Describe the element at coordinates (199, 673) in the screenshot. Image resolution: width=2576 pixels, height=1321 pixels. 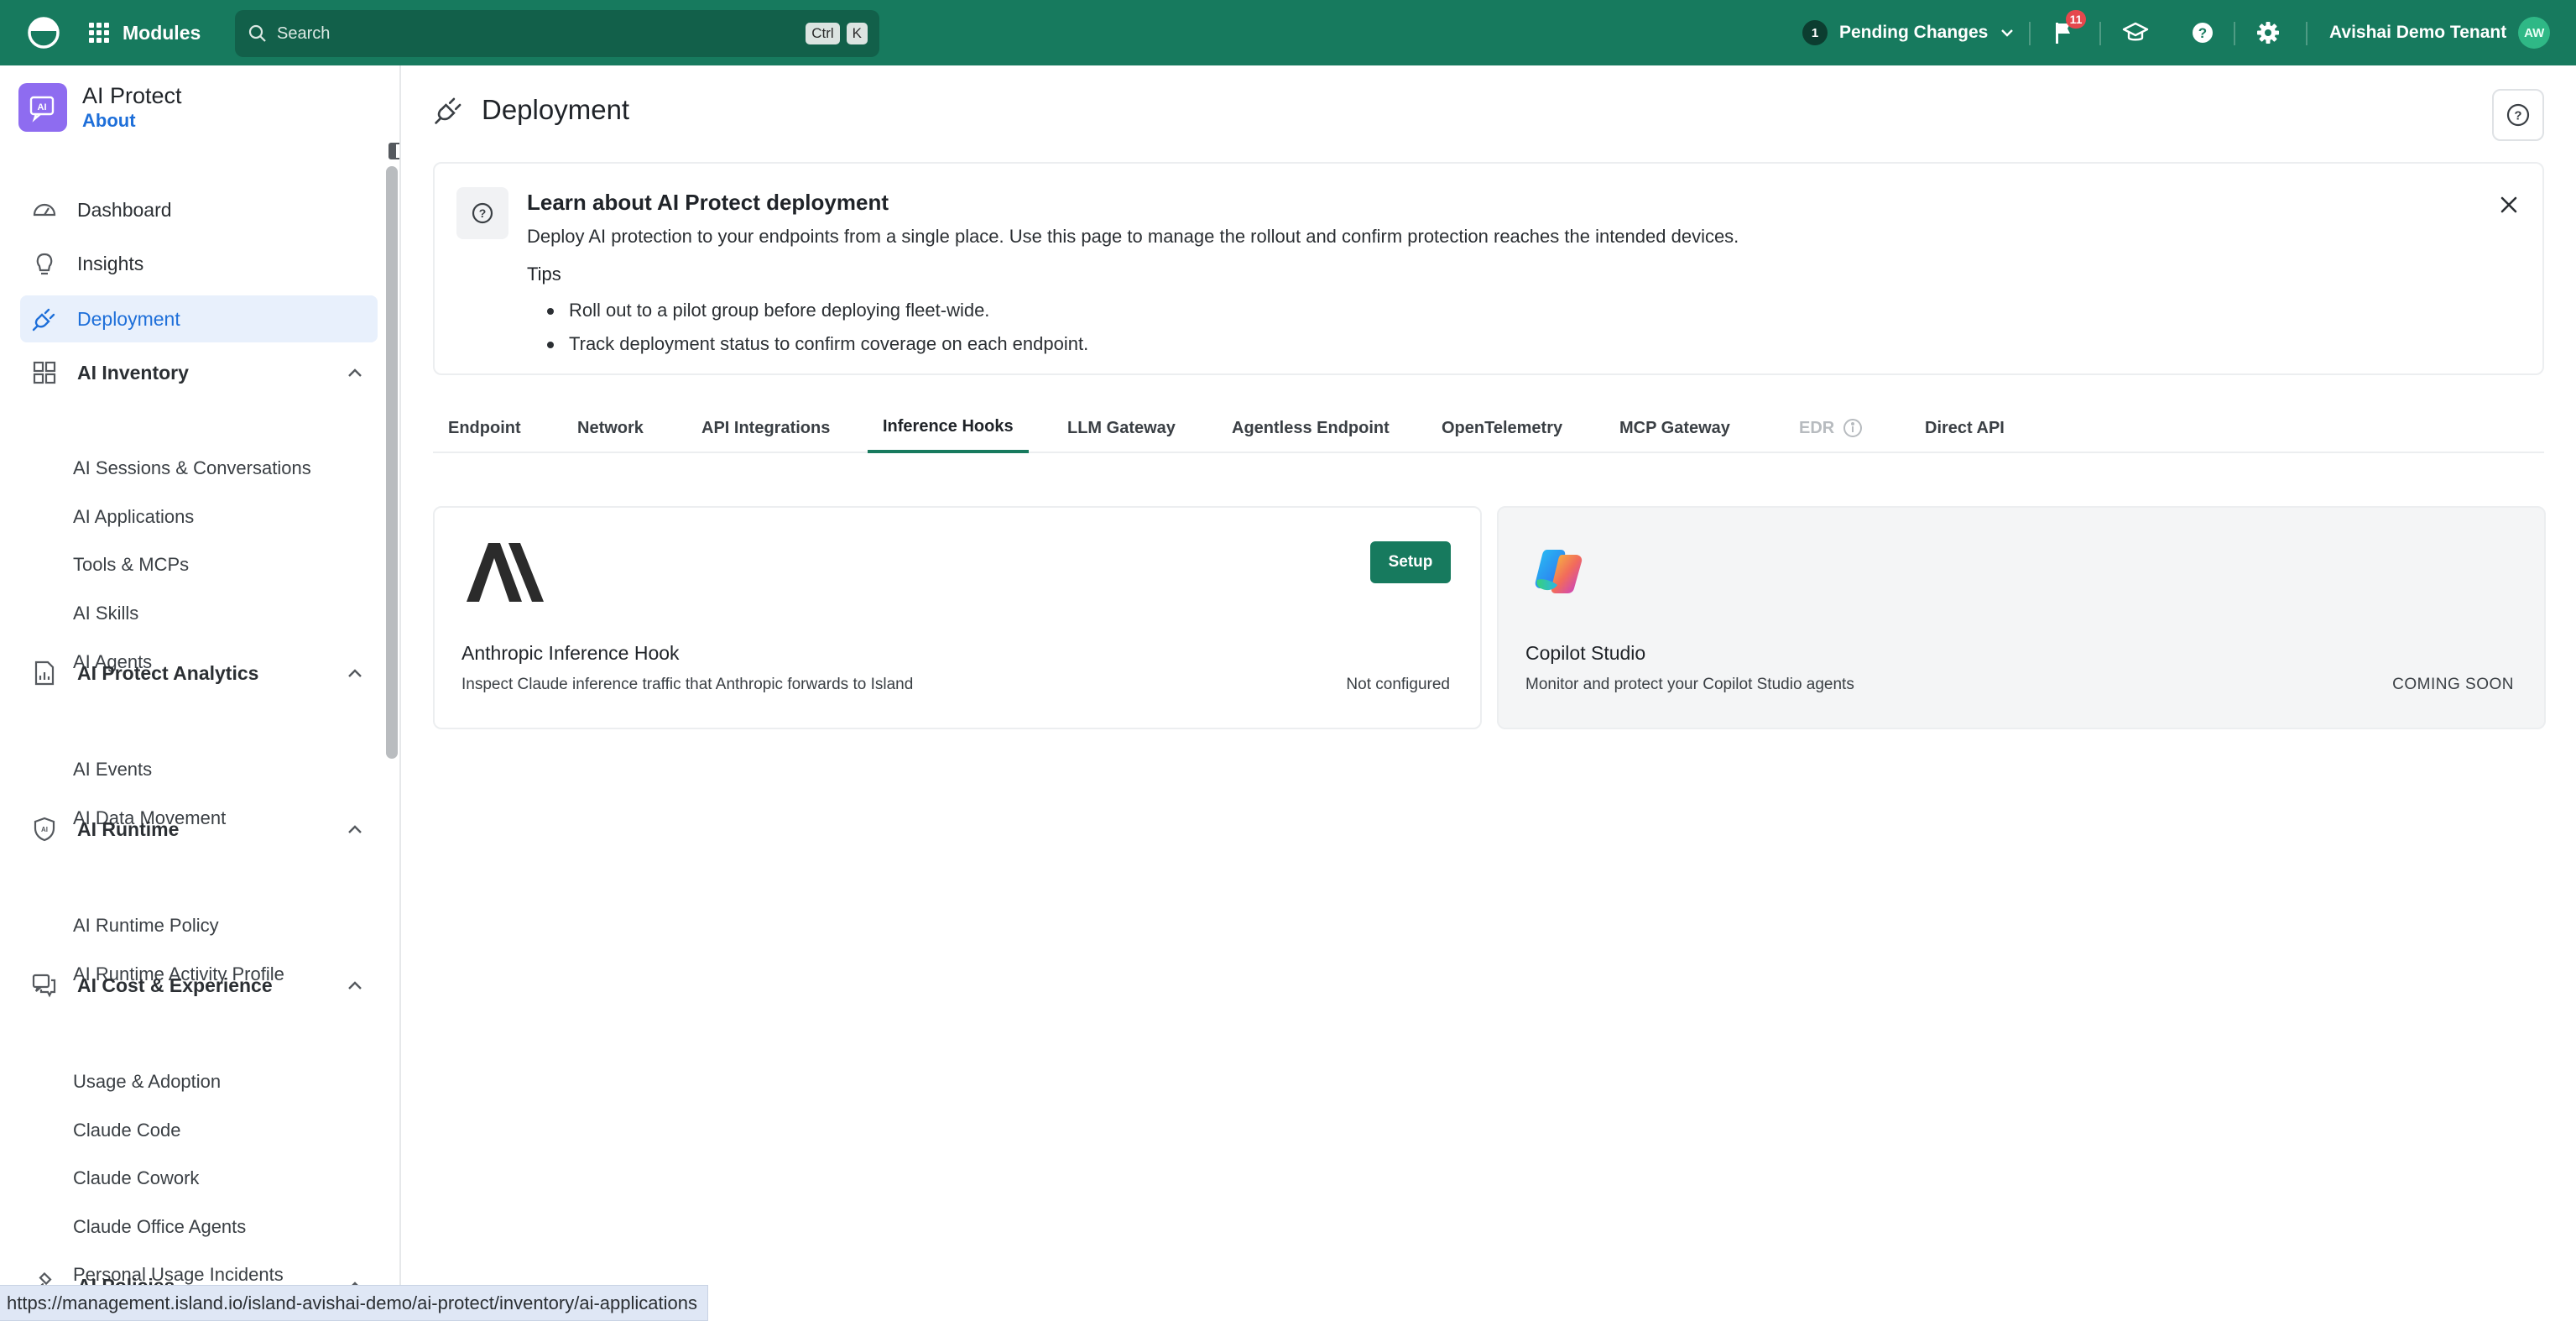
I see `sidebar-group-ai-protect-analytics: AI Protect Analytics` at that location.